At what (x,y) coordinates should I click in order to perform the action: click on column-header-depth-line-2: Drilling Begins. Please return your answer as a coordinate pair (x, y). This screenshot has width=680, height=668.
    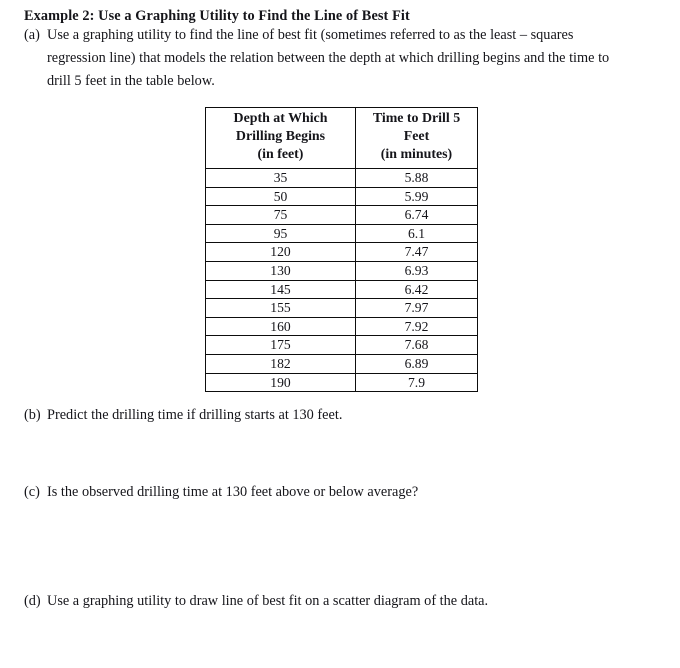
    Looking at the image, I should click on (280, 136).